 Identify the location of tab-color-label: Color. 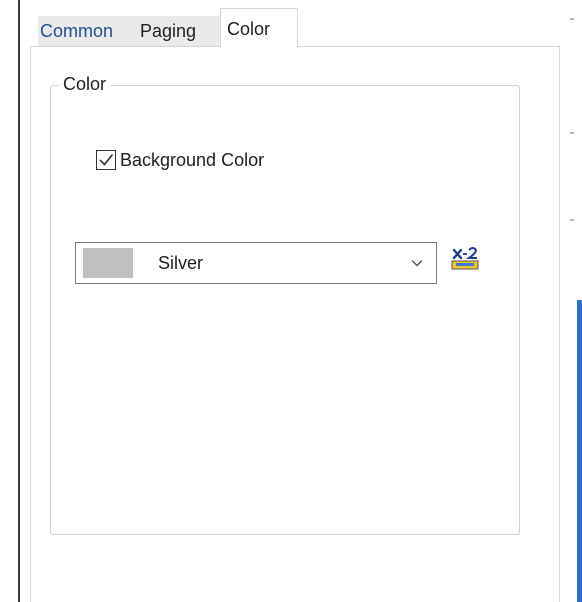
(249, 29).